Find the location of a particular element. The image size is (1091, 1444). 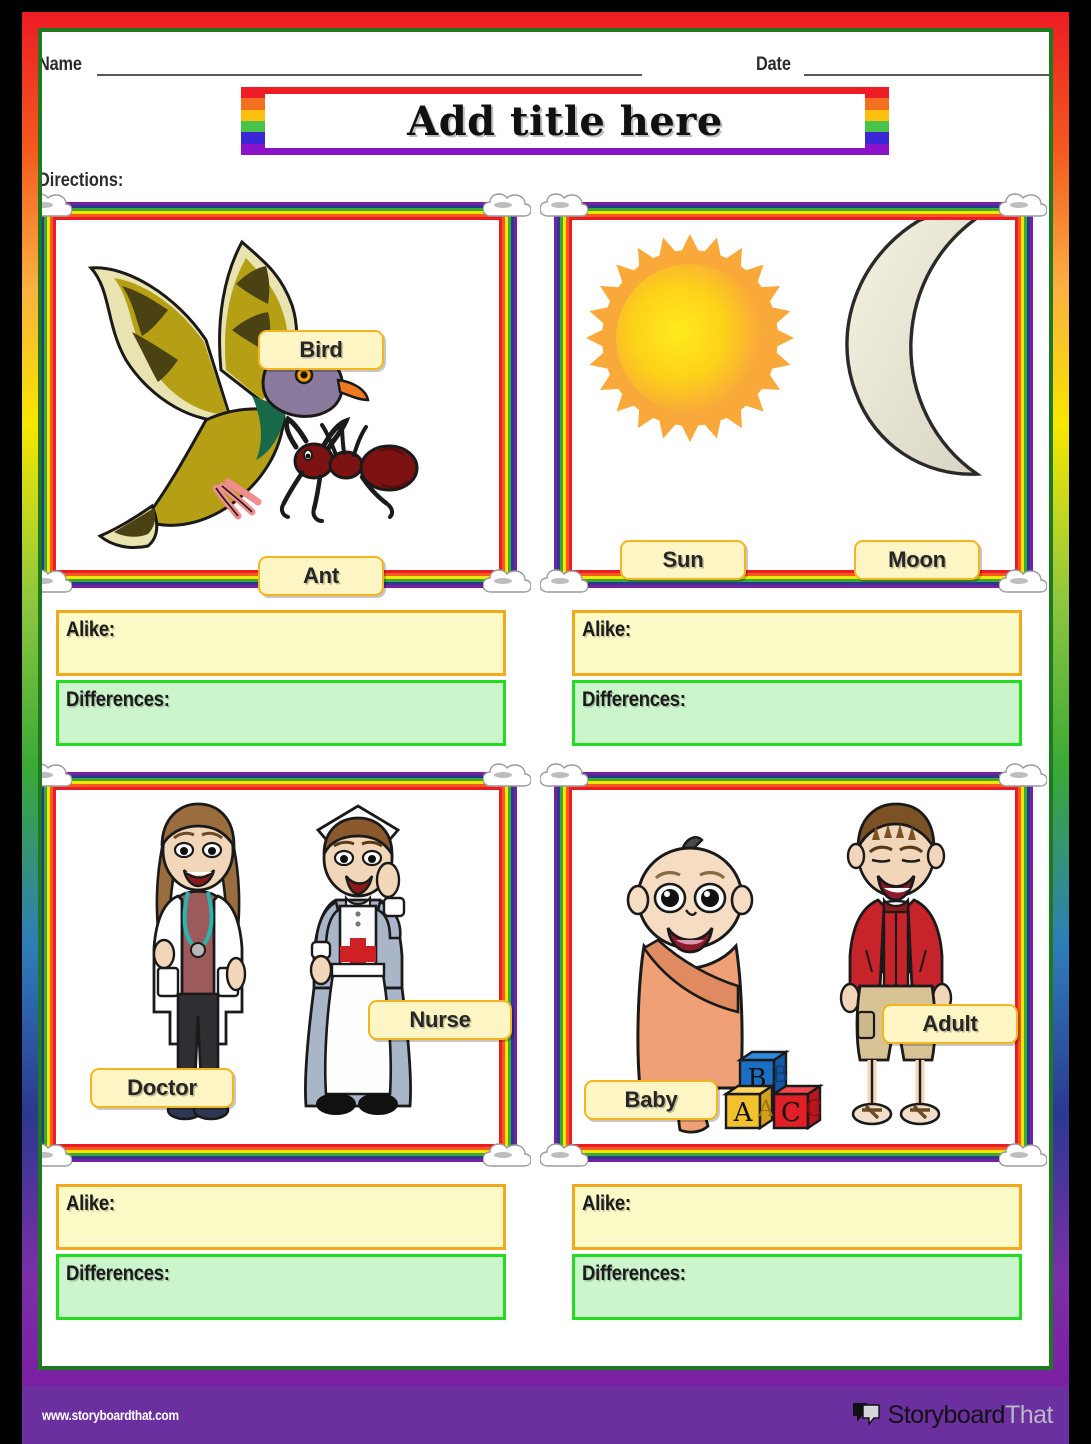

label-tag-nurse: Nurse is located at coordinates (440, 1020).